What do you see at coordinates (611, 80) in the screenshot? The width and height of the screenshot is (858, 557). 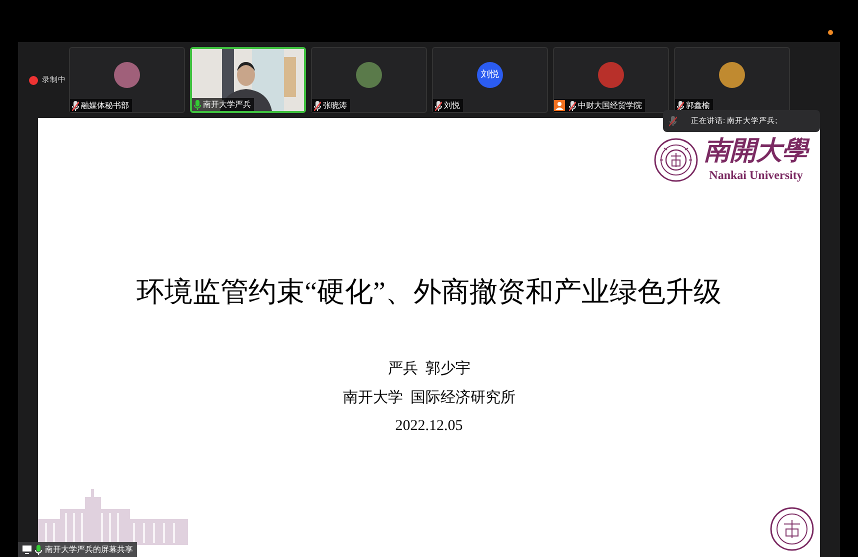 I see `participant-tile: 中财大国经贸学院` at bounding box center [611, 80].